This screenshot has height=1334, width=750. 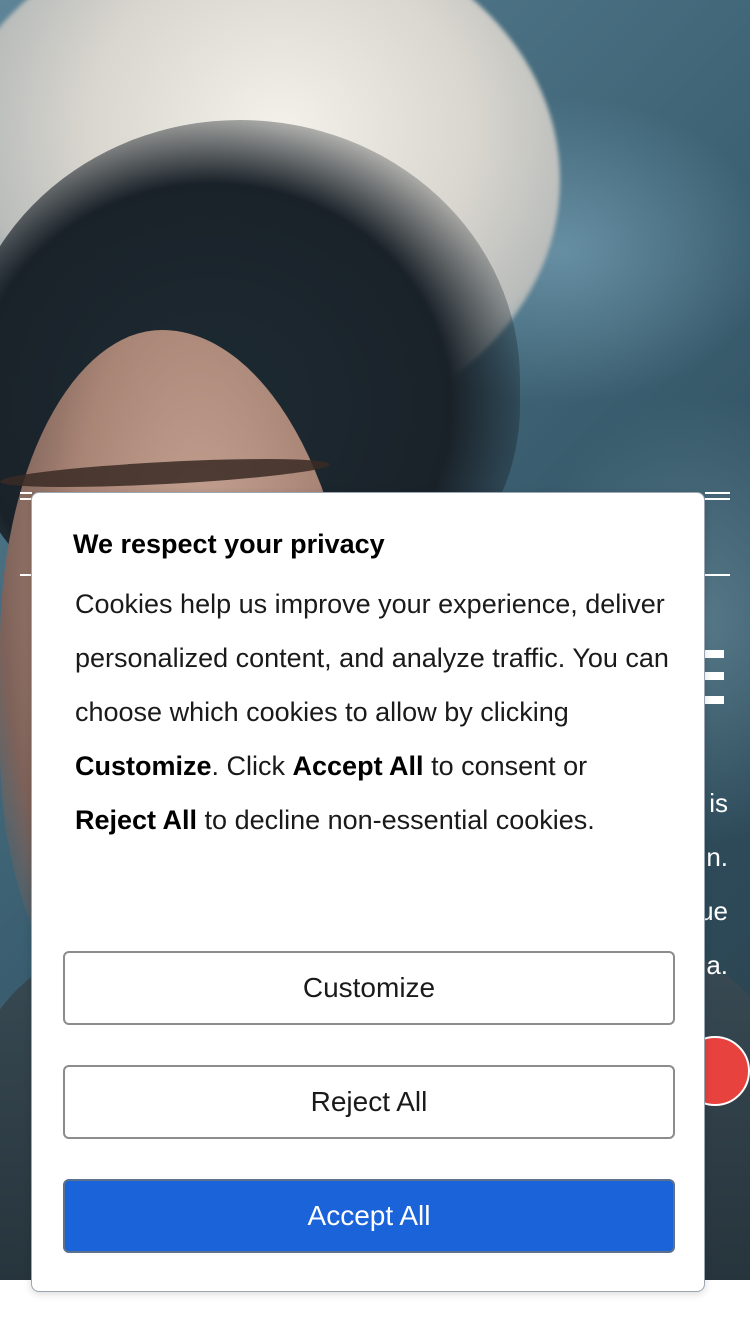 I want to click on consent-body-part: to consent or, so click(x=505, y=766).